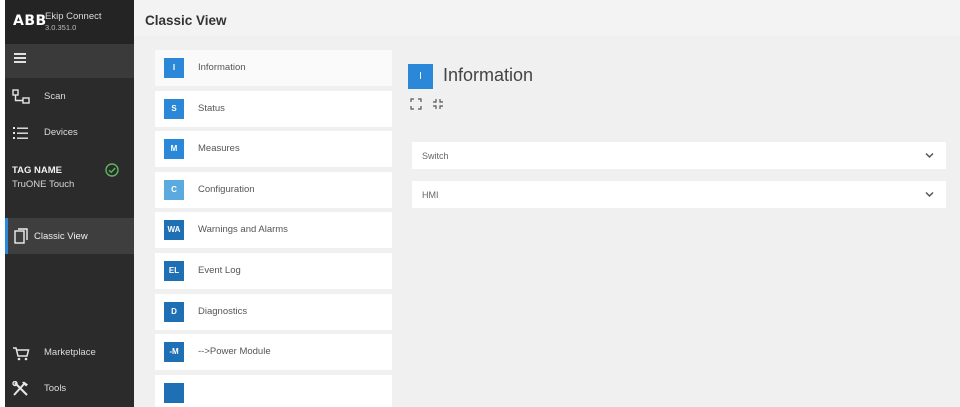  I want to click on menu-item-label: Status, so click(211, 108).